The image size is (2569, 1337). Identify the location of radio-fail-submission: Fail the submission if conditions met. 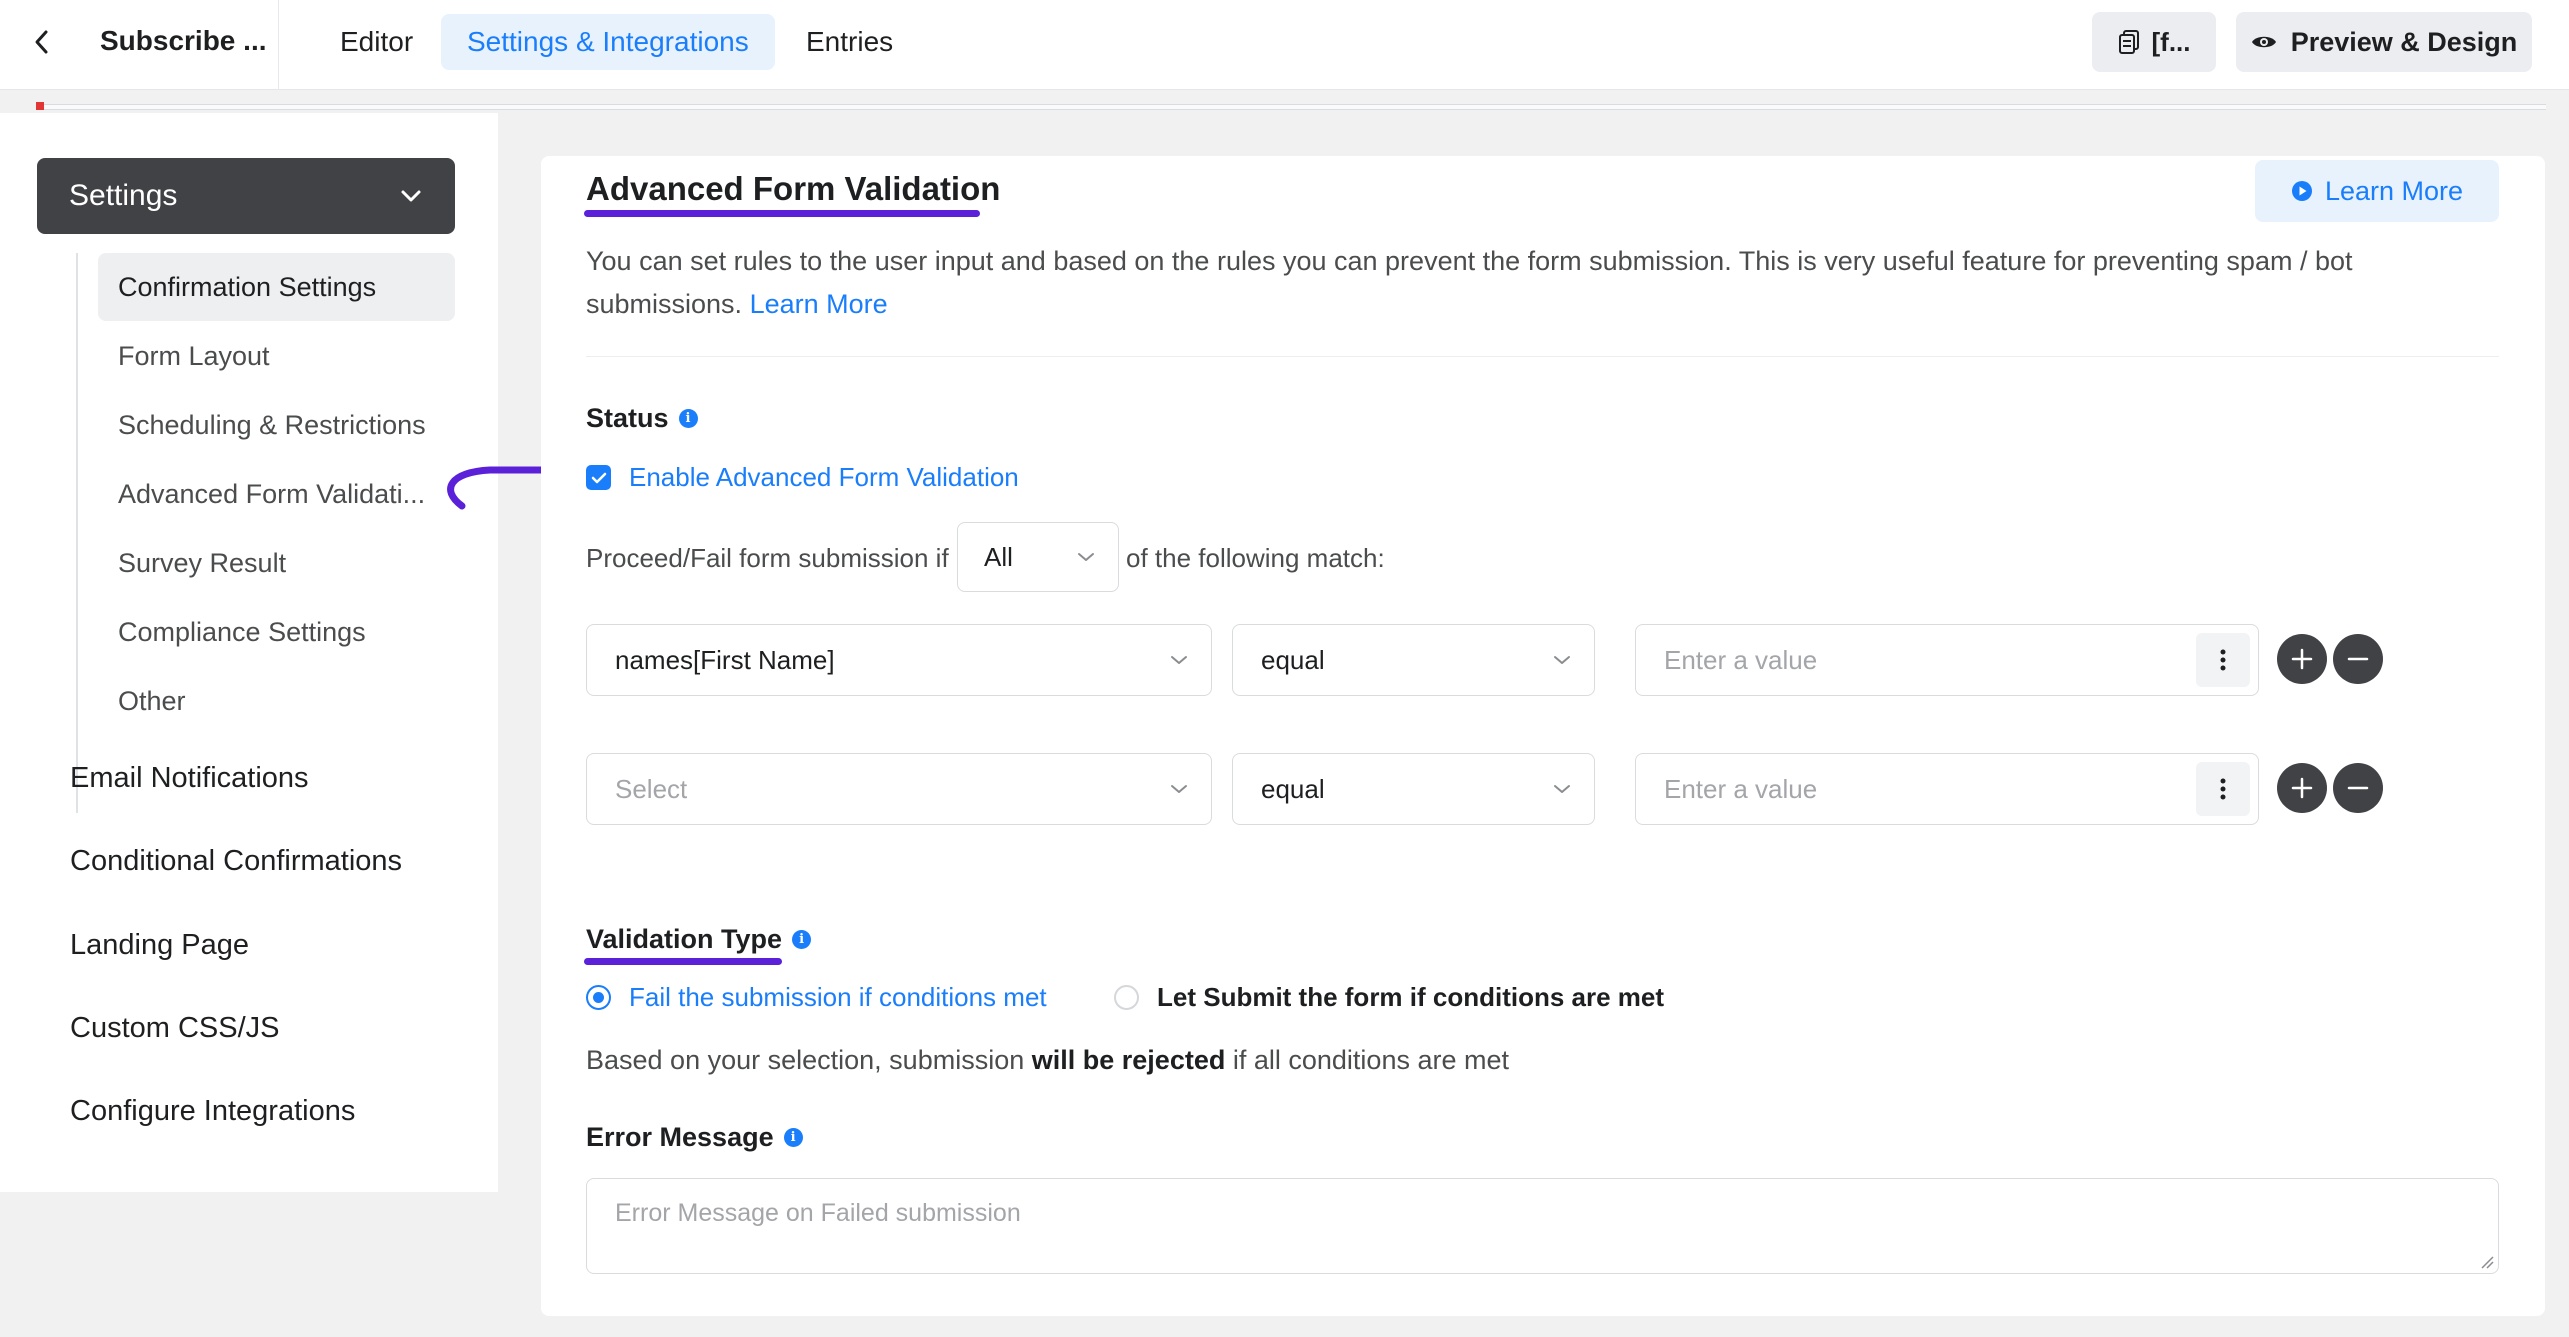
(816, 997).